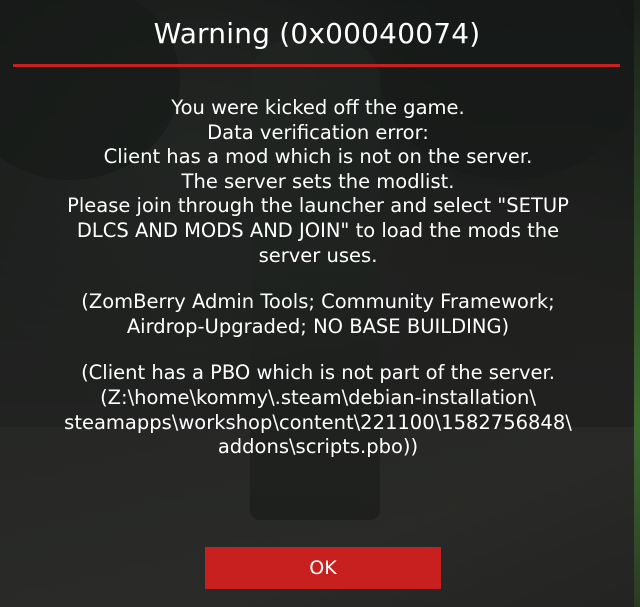  Describe the element at coordinates (318, 181) in the screenshot. I see `message-line: The server sets the modlist.` at that location.